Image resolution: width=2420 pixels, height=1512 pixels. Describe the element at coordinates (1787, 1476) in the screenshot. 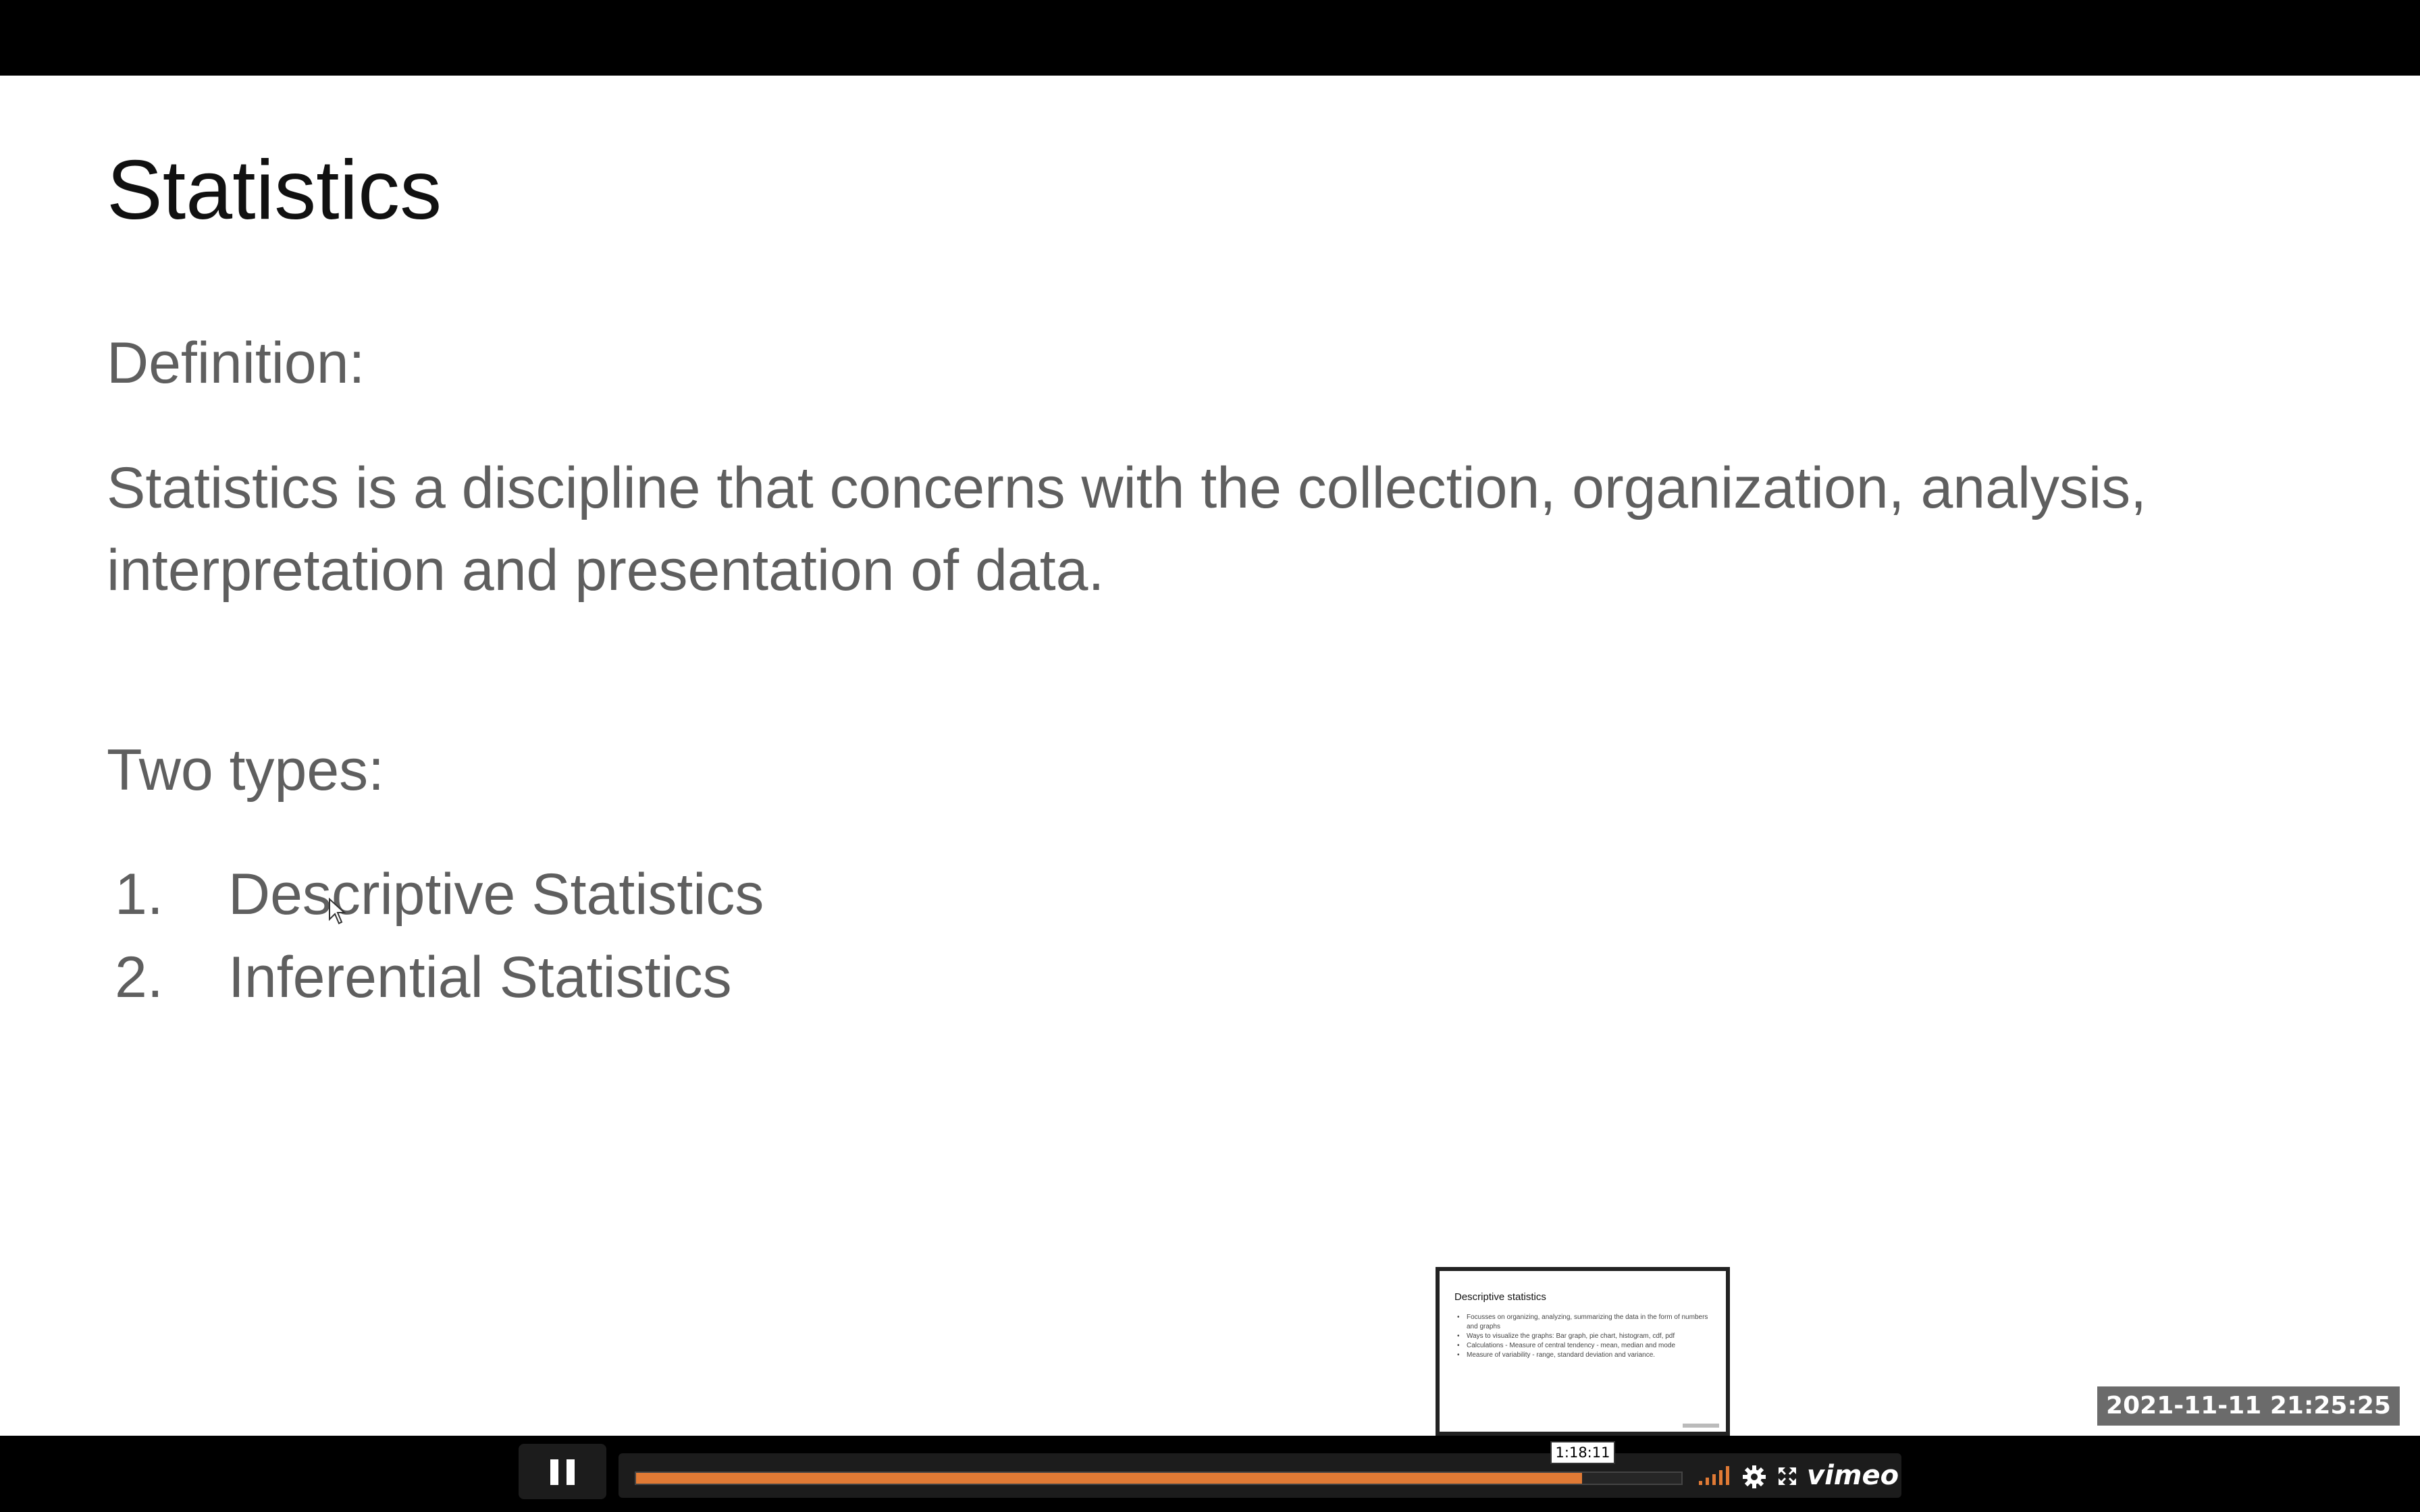

I see `fullscreen-icon` at that location.